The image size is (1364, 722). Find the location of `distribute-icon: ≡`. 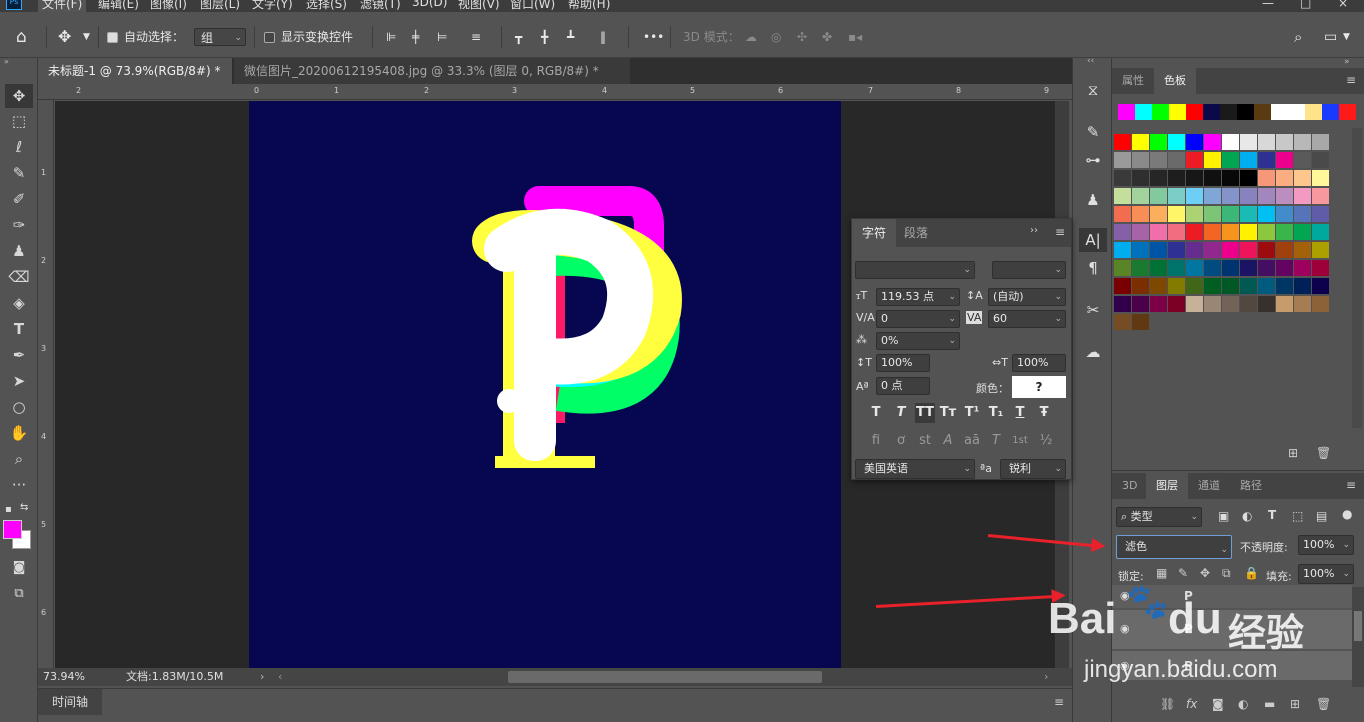

distribute-icon: ≡ is located at coordinates (476, 37).